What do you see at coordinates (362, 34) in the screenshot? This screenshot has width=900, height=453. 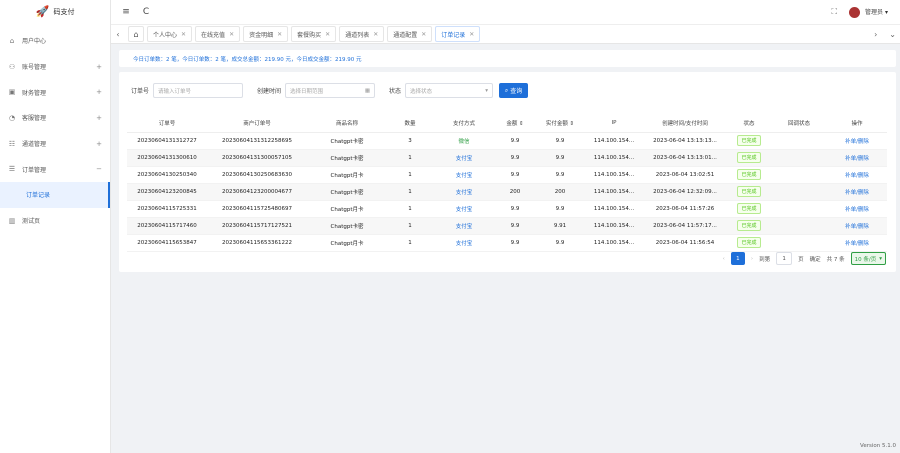 I see `tab-channel-list: 通道列表 ✕` at bounding box center [362, 34].